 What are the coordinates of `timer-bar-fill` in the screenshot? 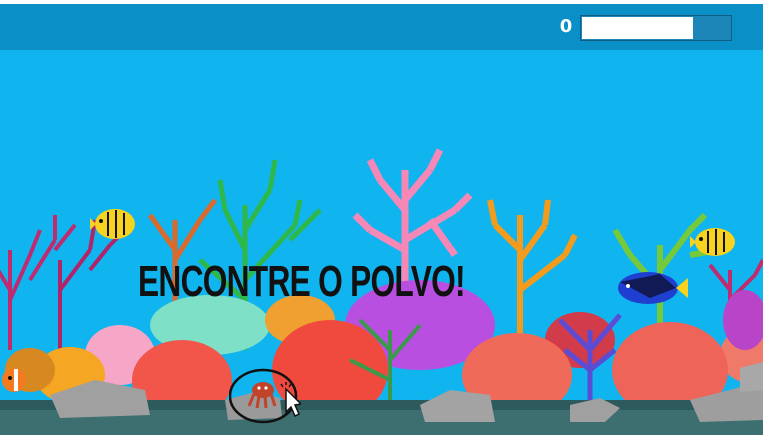 It's located at (637, 28).